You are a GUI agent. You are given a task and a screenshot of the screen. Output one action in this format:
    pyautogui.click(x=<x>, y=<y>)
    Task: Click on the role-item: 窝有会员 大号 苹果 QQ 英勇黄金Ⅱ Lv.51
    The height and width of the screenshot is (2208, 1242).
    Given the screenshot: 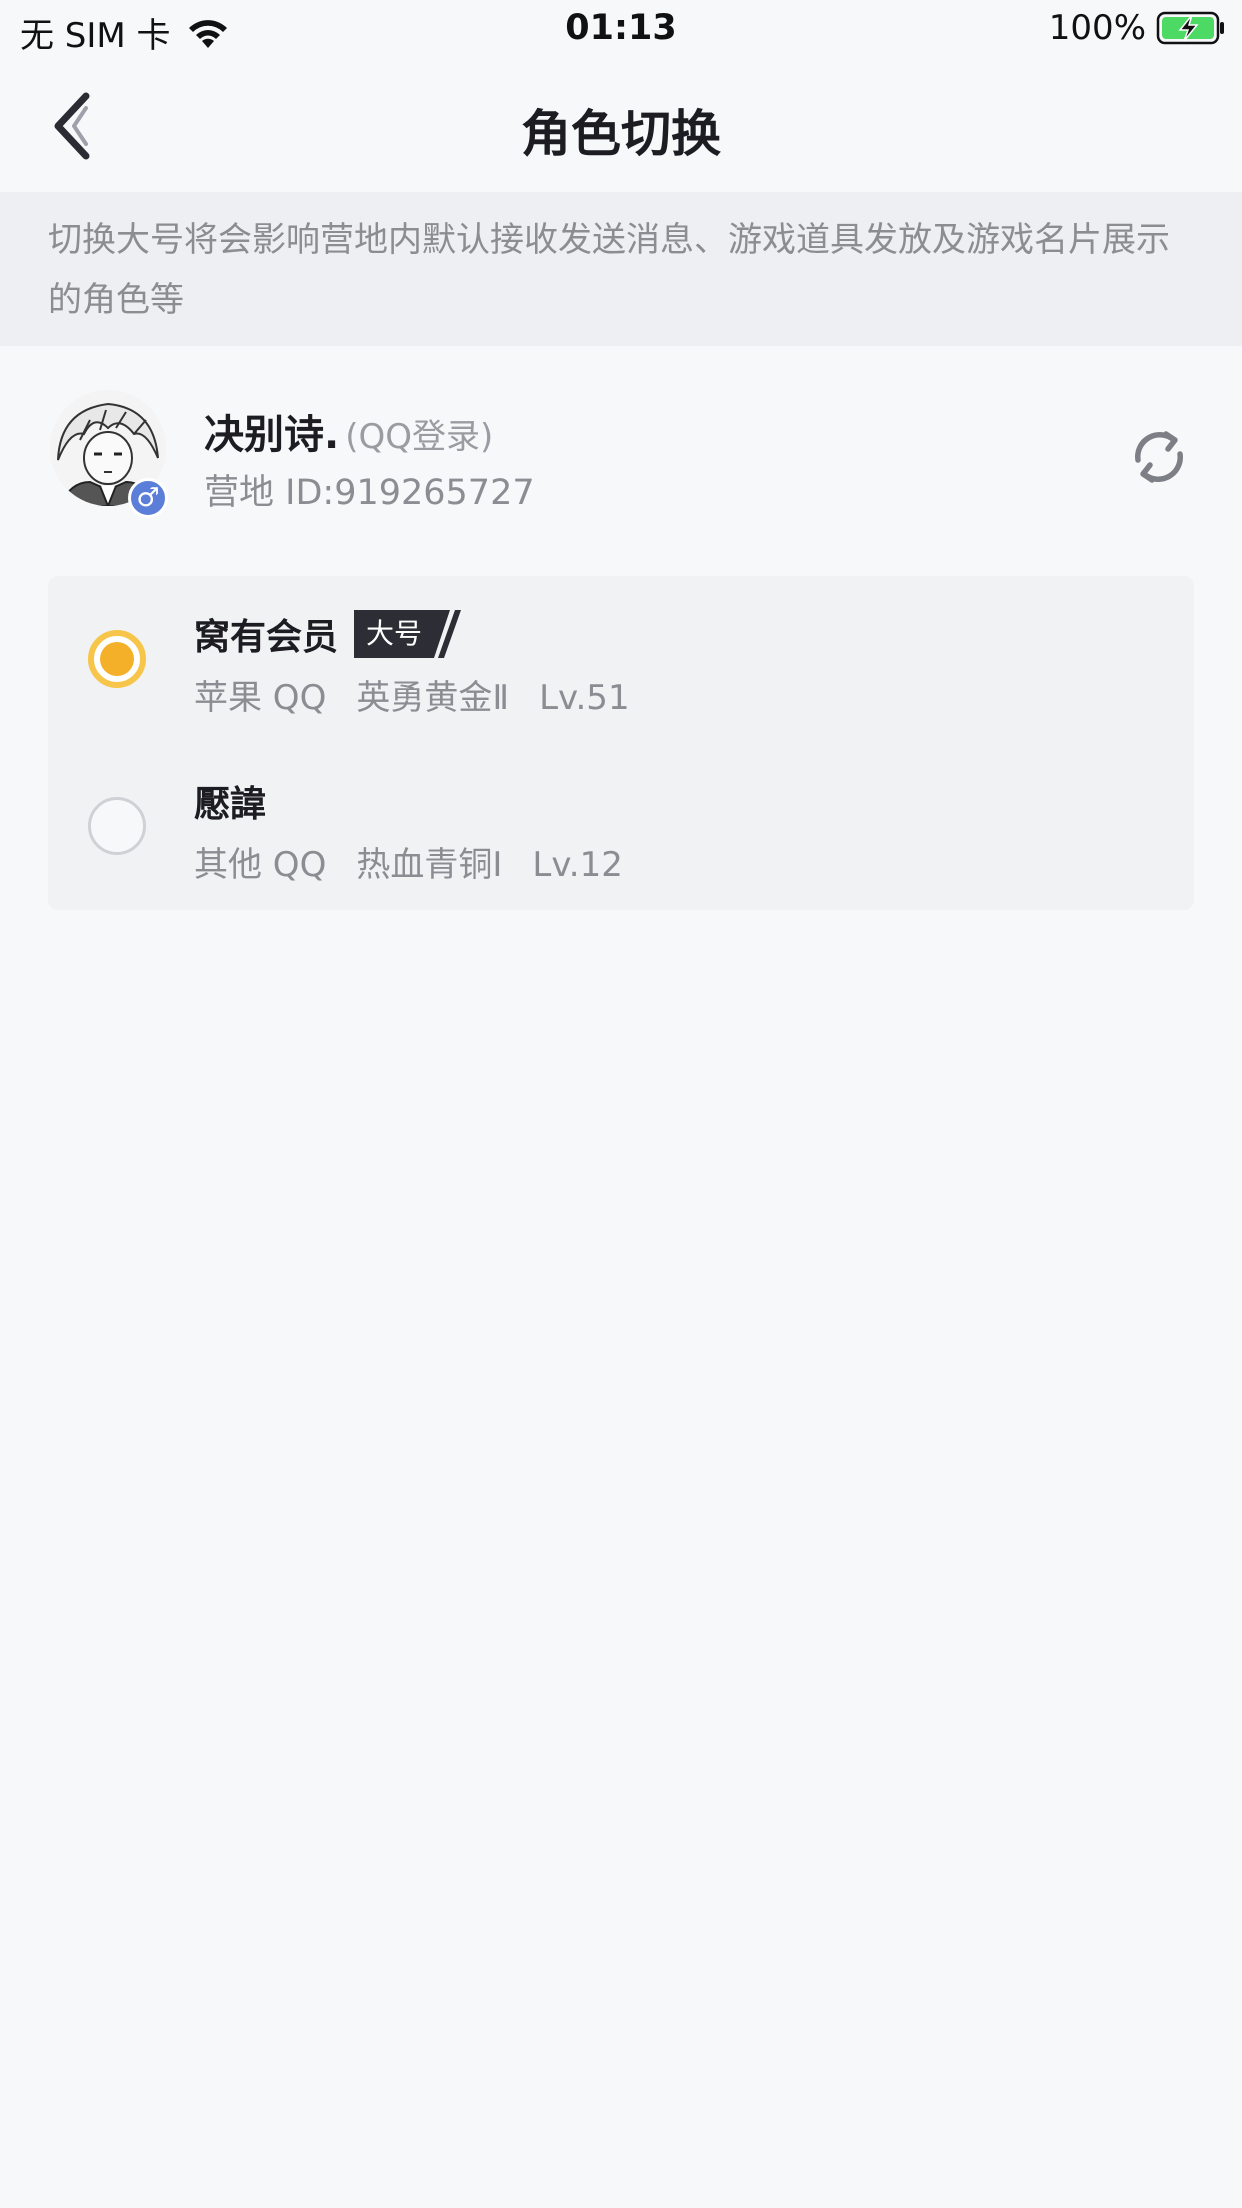 What is the action you would take?
    pyautogui.click(x=621, y=659)
    